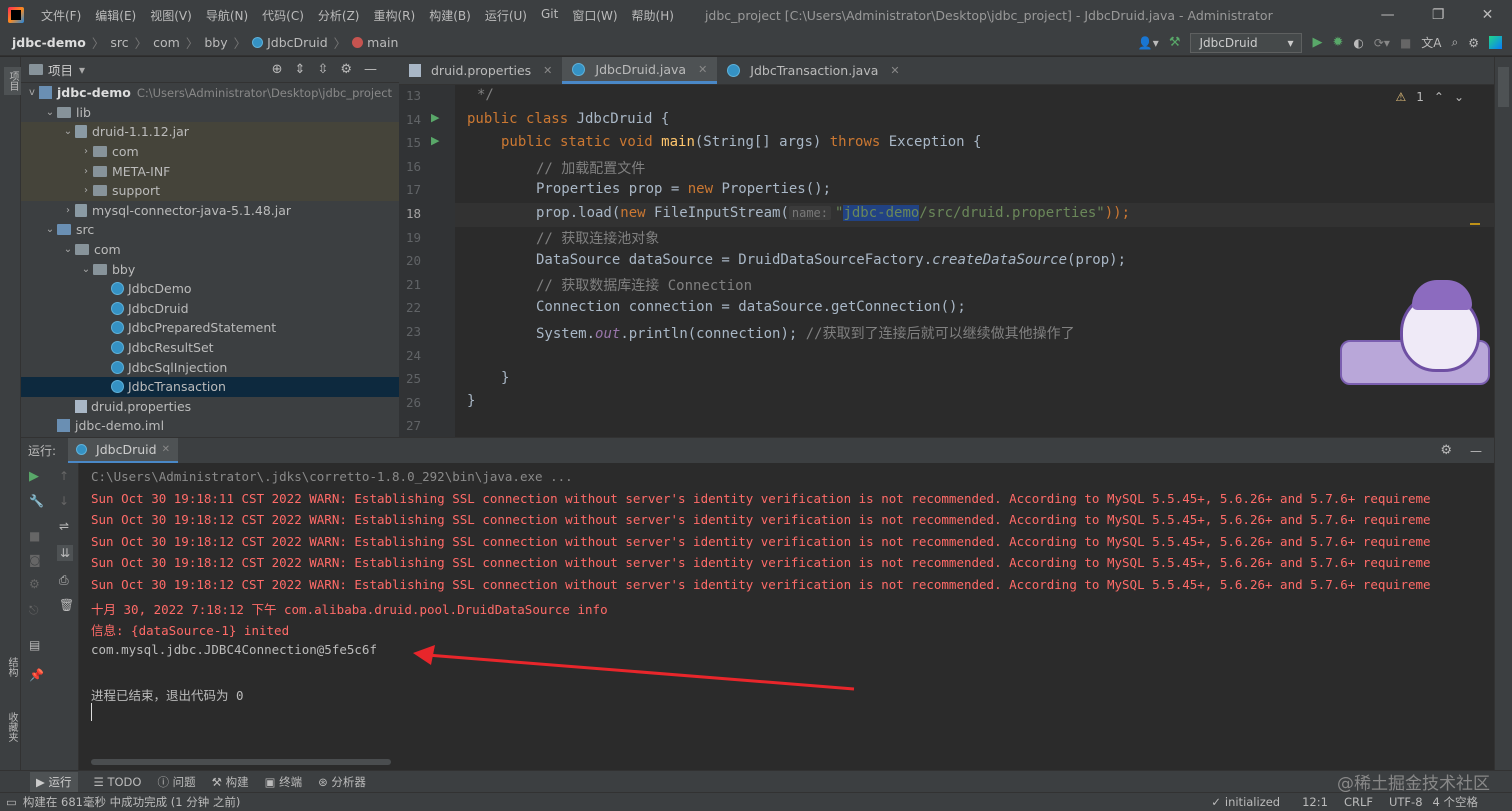 The image size is (1512, 811). Describe the element at coordinates (277, 69) in the screenshot. I see `locate-icon: ⊕` at that location.